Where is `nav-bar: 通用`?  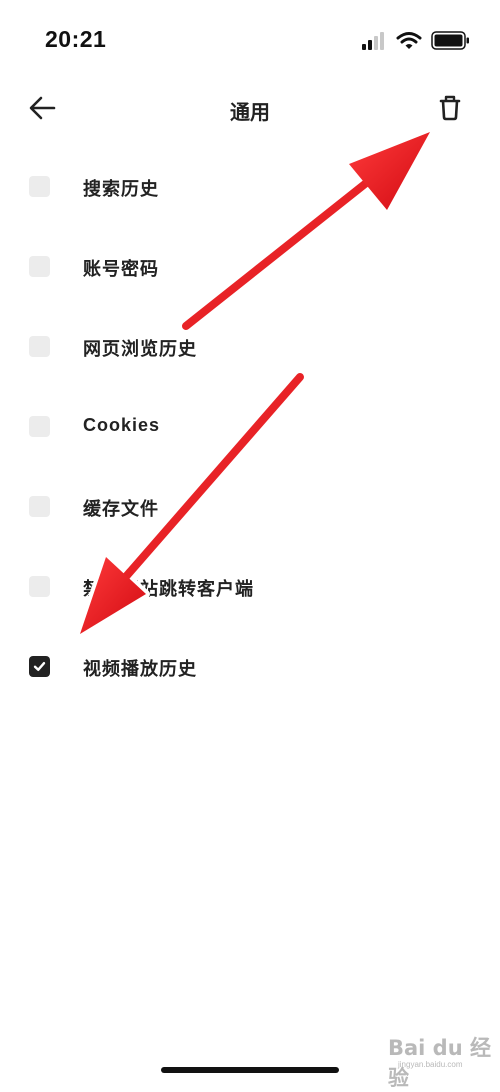 nav-bar: 通用 is located at coordinates (250, 108).